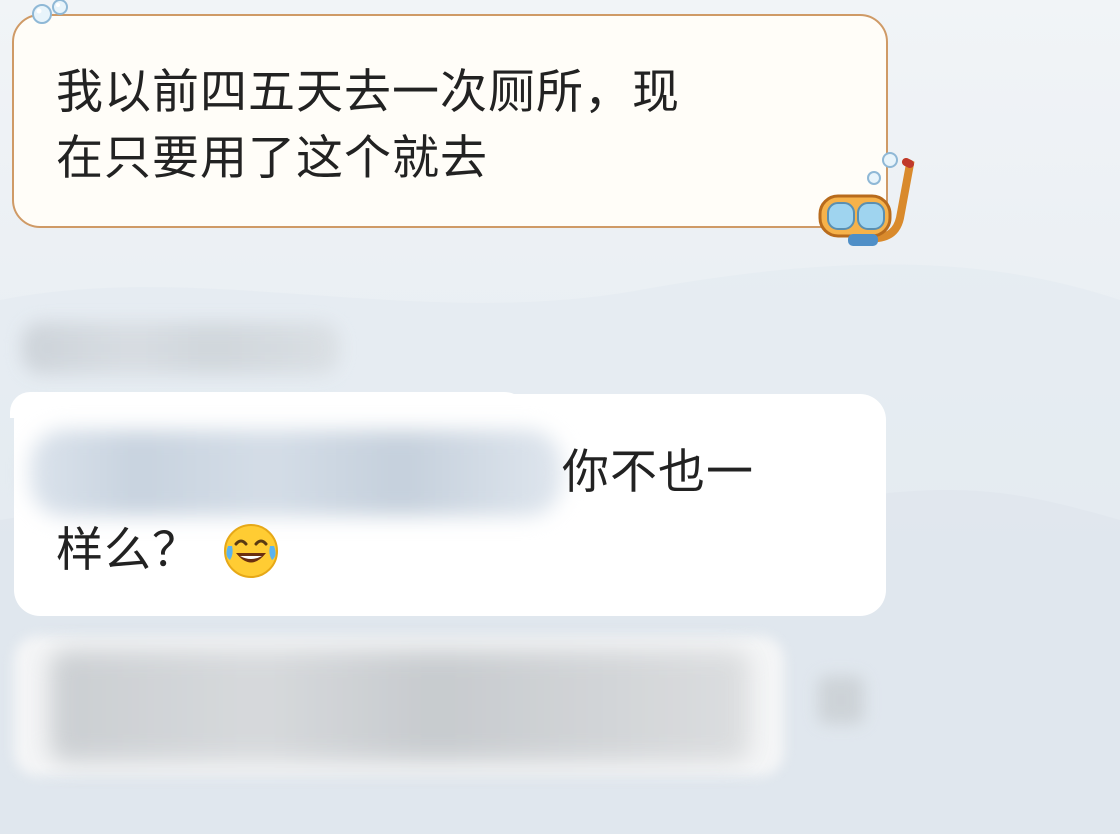  What do you see at coordinates (658, 472) in the screenshot?
I see `message-line: 你不也一` at bounding box center [658, 472].